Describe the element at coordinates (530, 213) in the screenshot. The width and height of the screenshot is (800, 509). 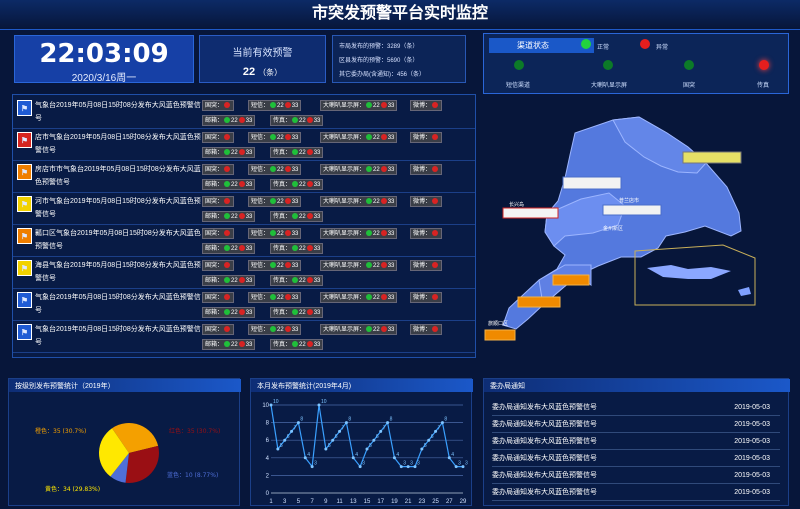
I see `map-tag-red` at that location.